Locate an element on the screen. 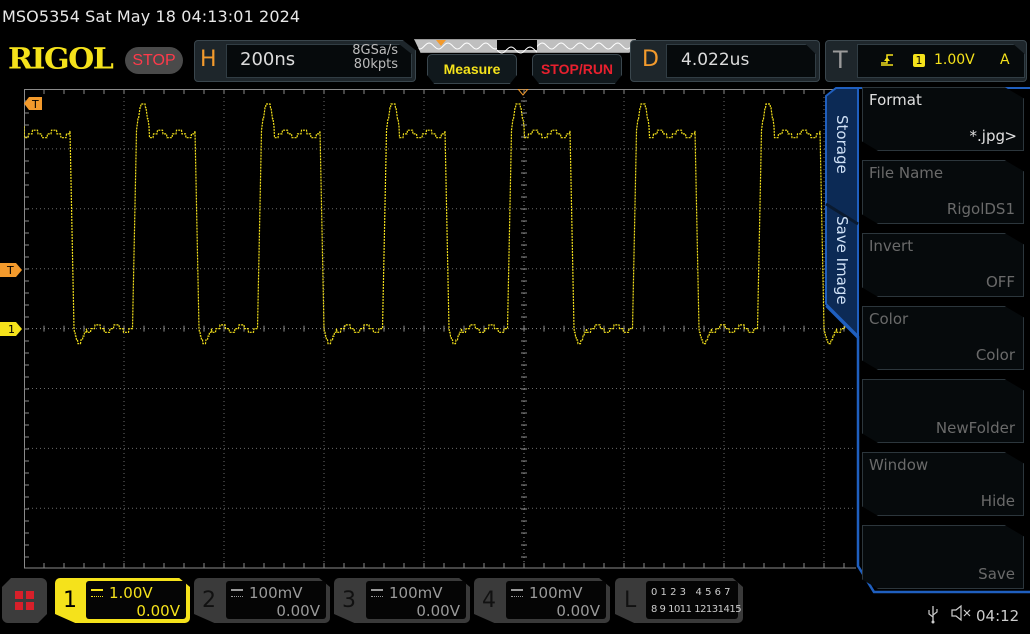 The height and width of the screenshot is (634, 1030). timebase-value: 200ns is located at coordinates (267, 59).